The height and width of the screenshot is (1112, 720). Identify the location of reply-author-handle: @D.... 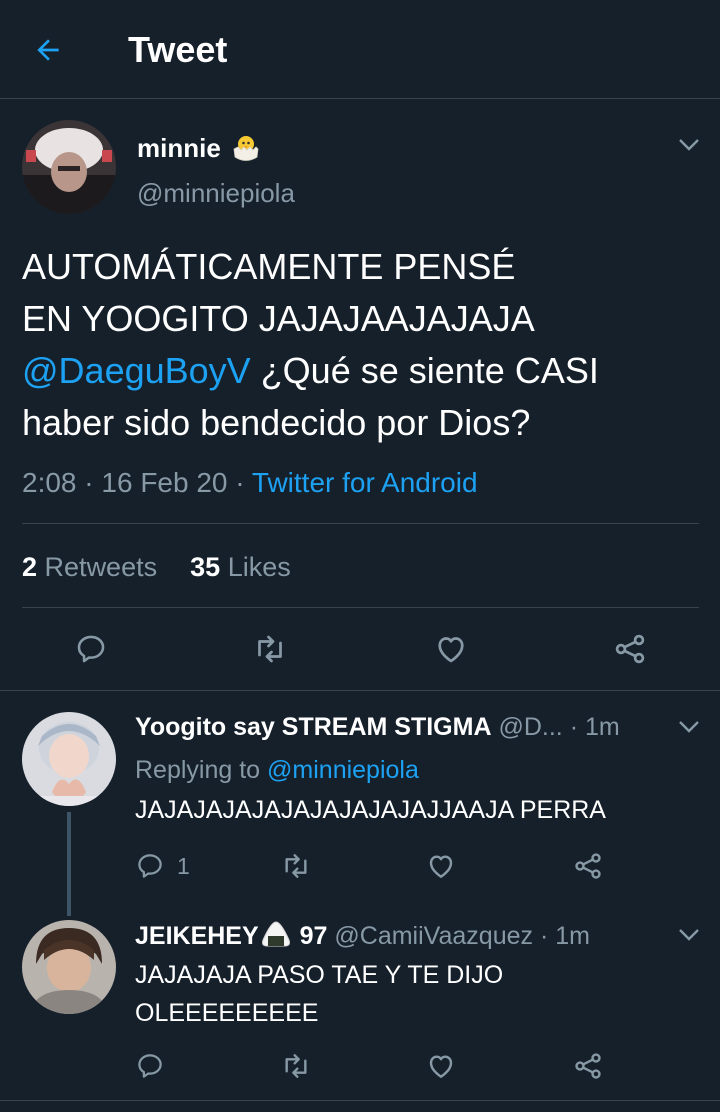
(530, 727).